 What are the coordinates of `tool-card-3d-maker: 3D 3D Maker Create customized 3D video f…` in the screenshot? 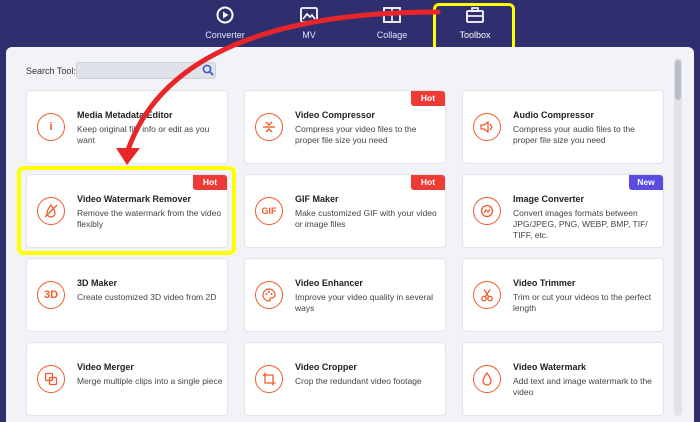 It's located at (127, 295).